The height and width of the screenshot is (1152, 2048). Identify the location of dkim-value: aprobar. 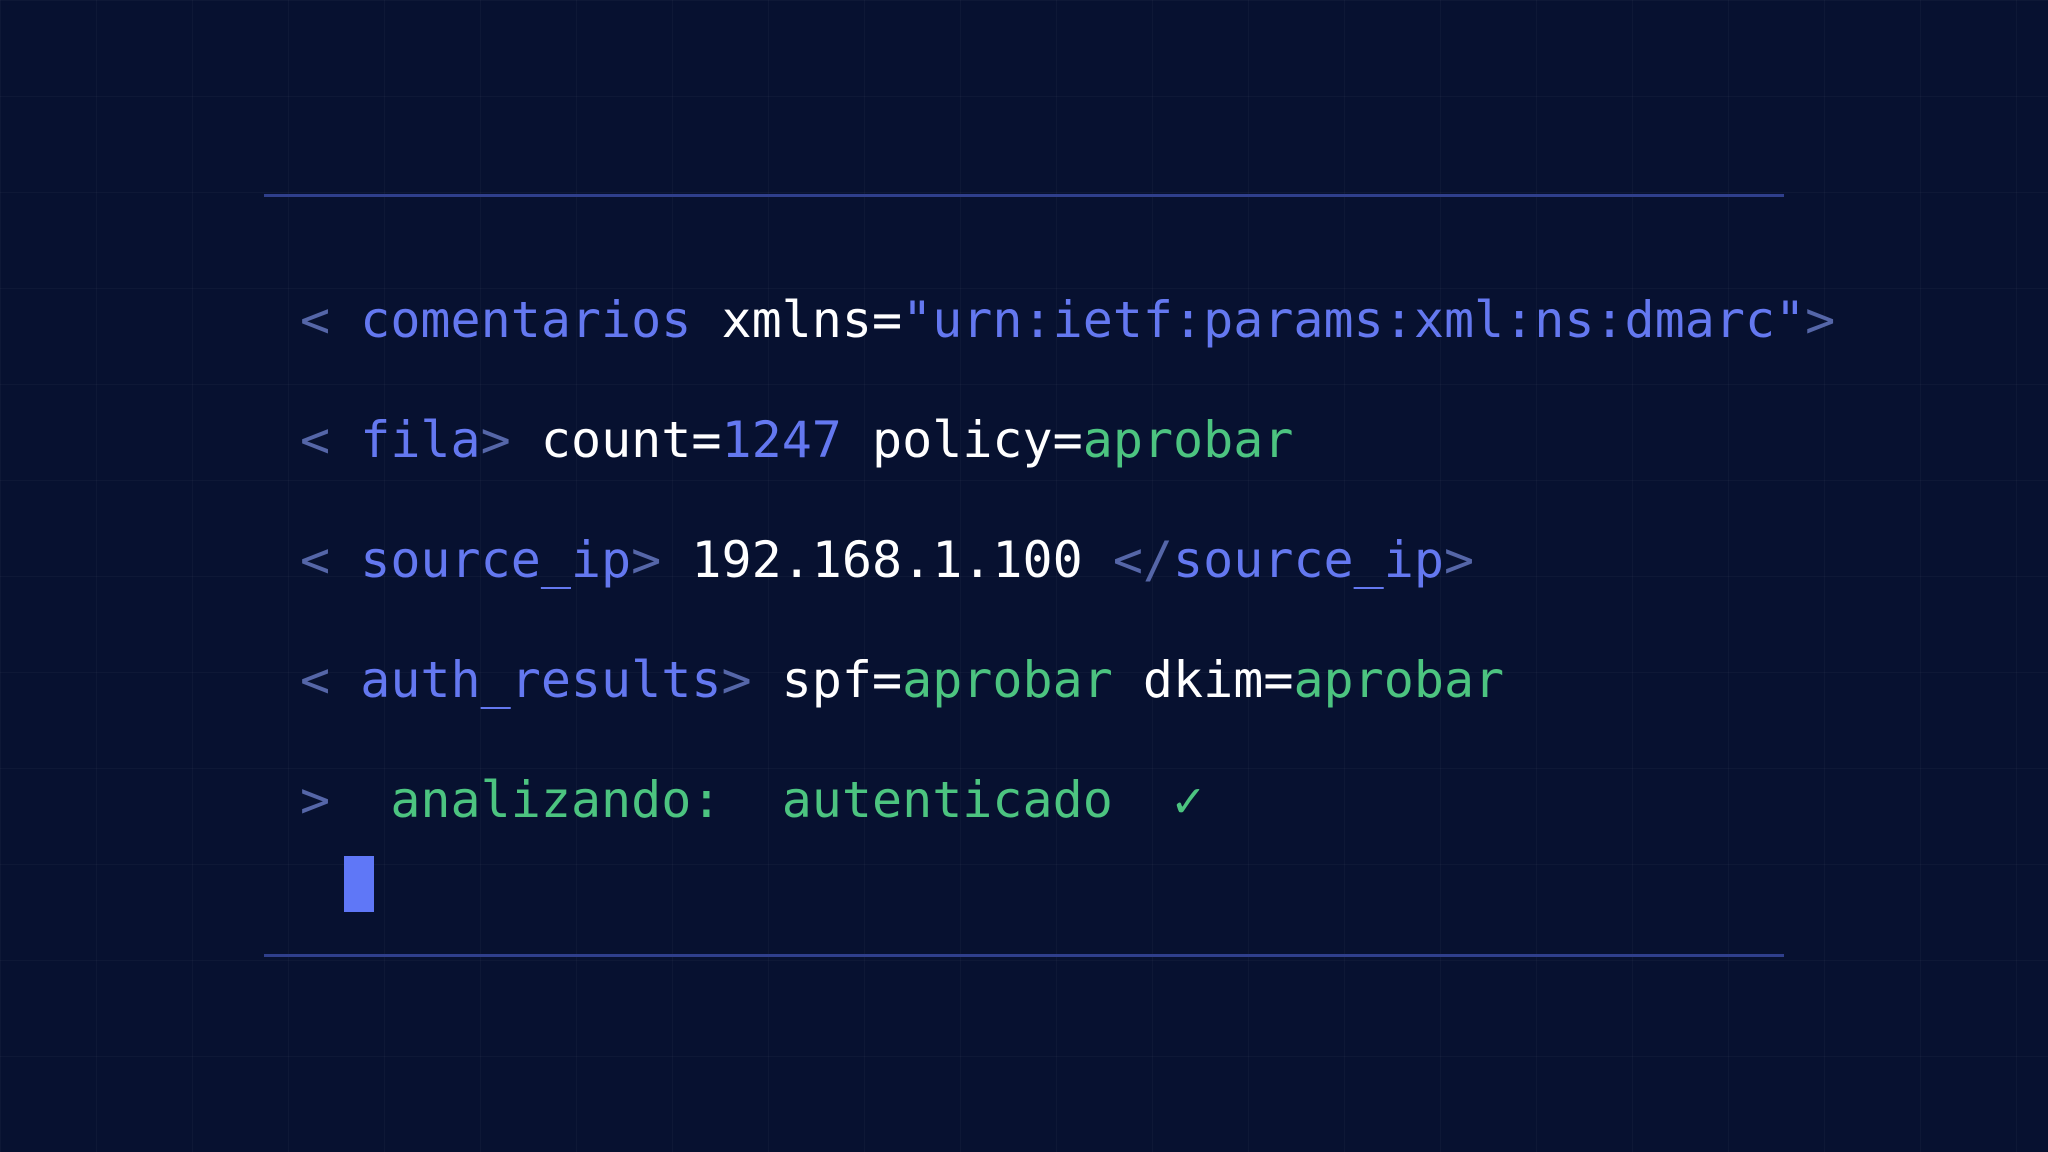
(1399, 680).